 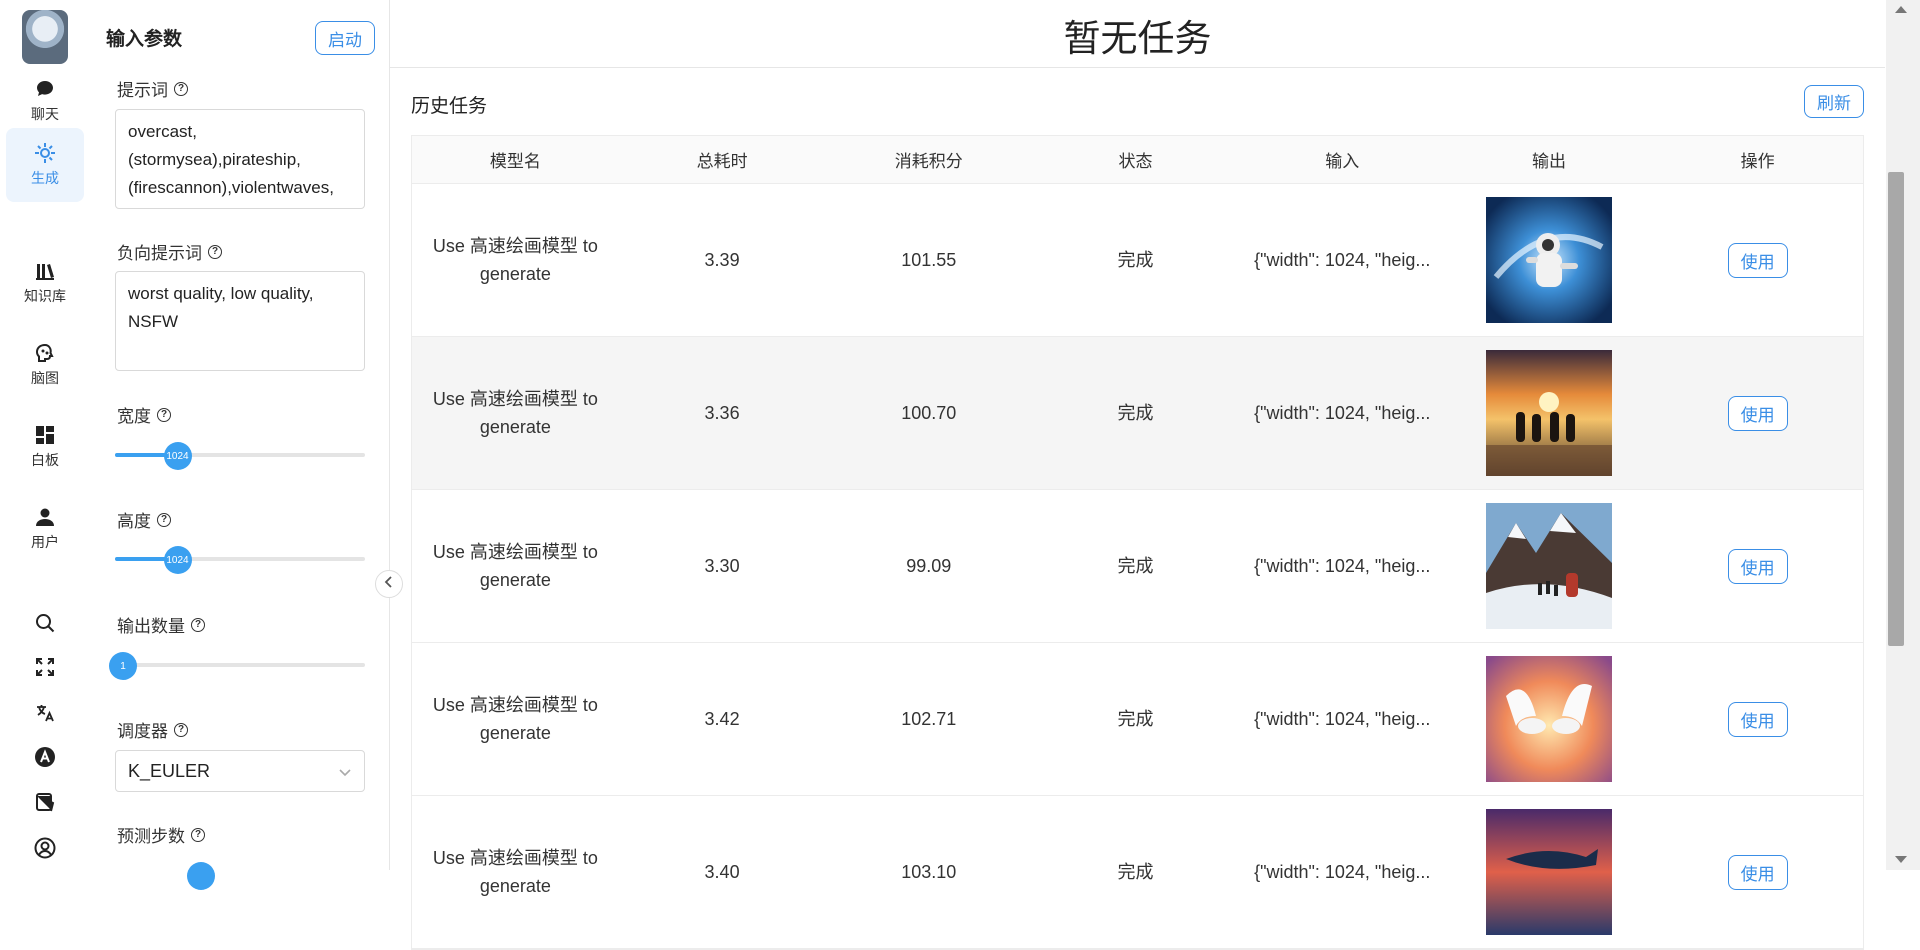 What do you see at coordinates (45, 353) in the screenshot?
I see `brain-icon` at bounding box center [45, 353].